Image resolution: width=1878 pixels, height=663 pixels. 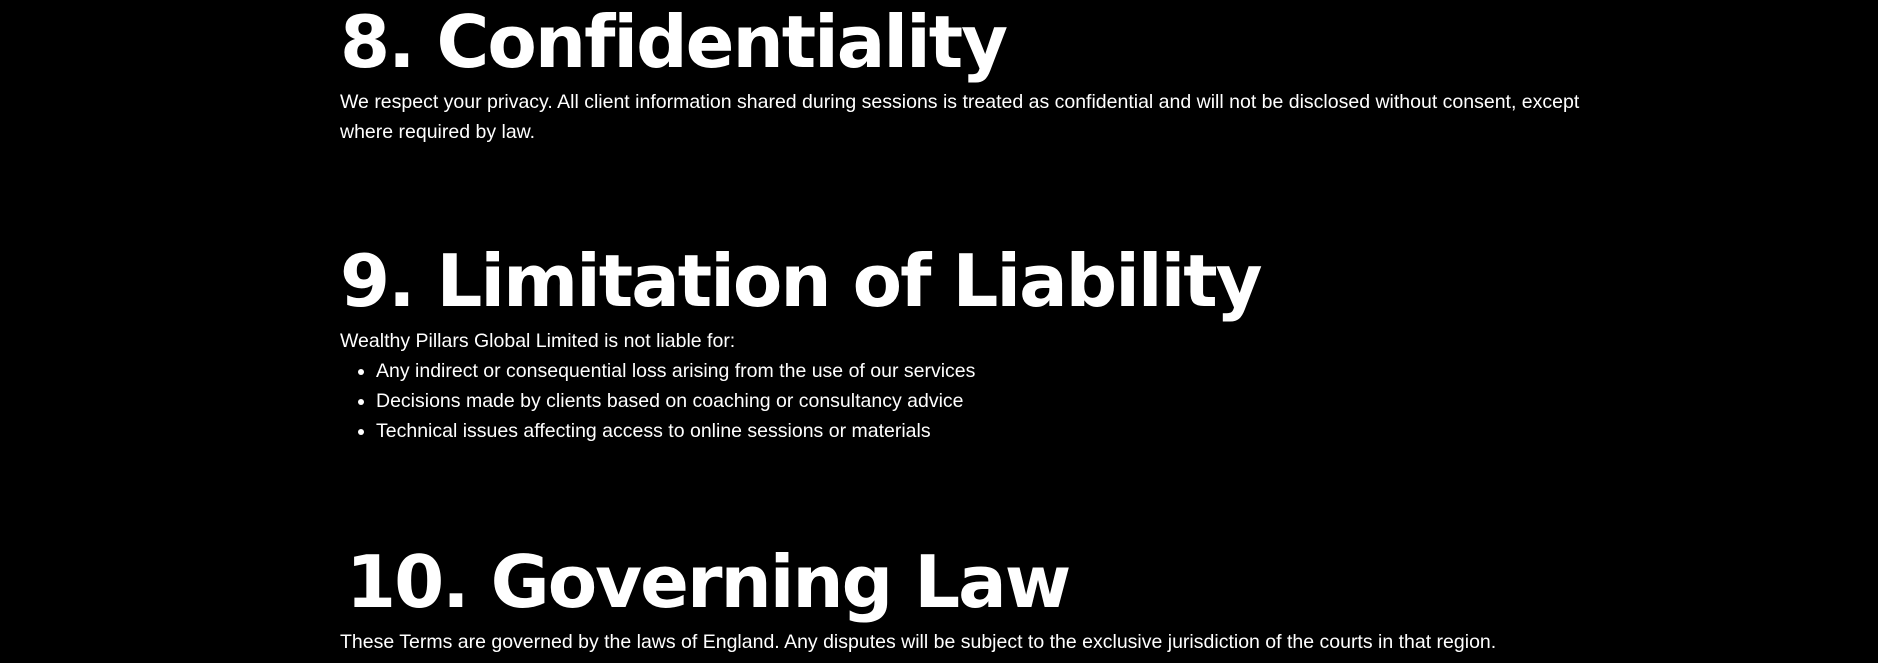 I want to click on section-heading: 10. Governing Law, so click(x=708, y=582).